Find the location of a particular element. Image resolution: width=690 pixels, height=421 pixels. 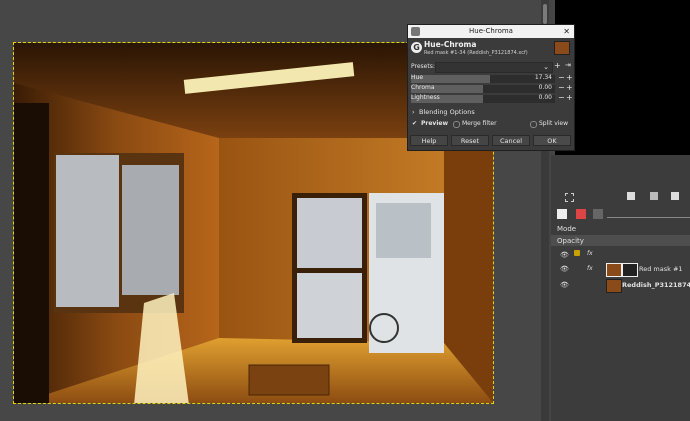

crop-icon is located at coordinates (569, 197).